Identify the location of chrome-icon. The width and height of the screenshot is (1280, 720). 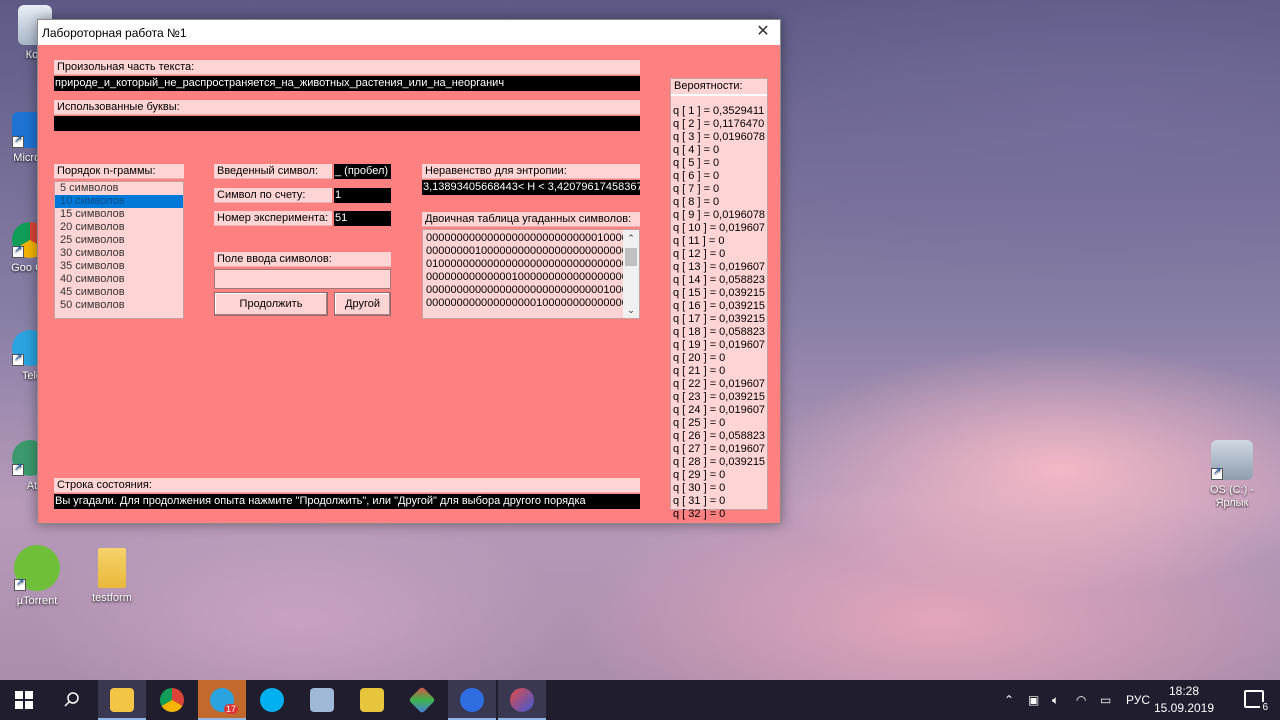
(172, 700).